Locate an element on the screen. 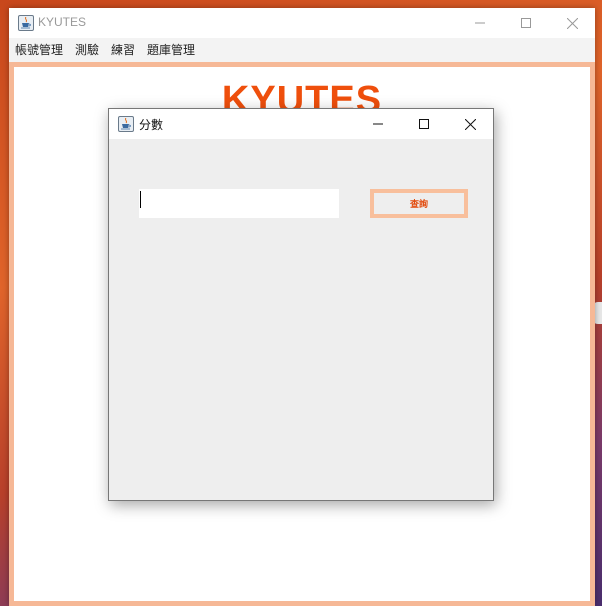 This screenshot has width=602, height=606. menubar: 帳號管理 測驗 練習 題庫管理 is located at coordinates (302, 50).